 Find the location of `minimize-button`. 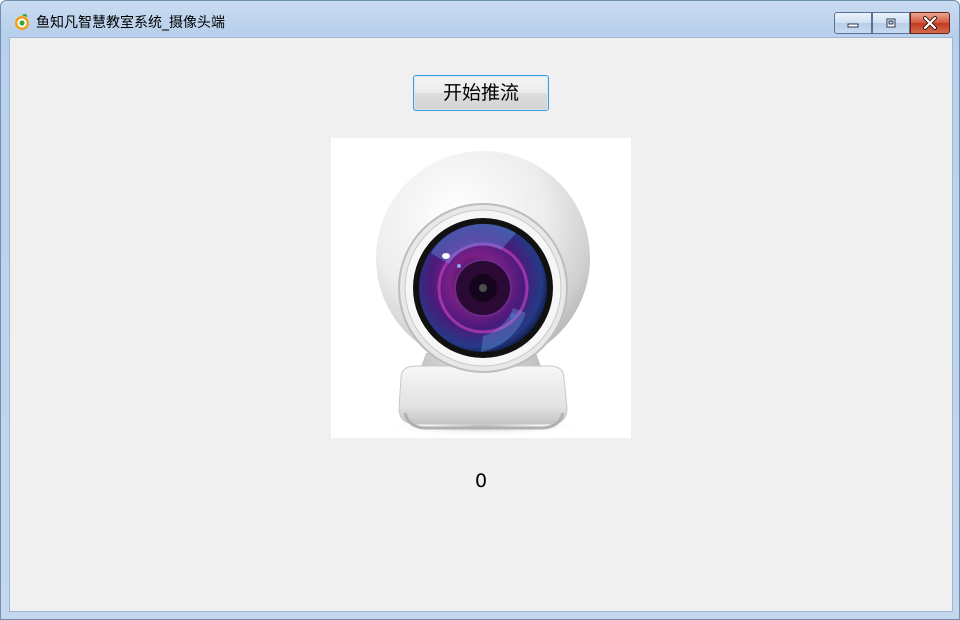

minimize-button is located at coordinates (853, 23).